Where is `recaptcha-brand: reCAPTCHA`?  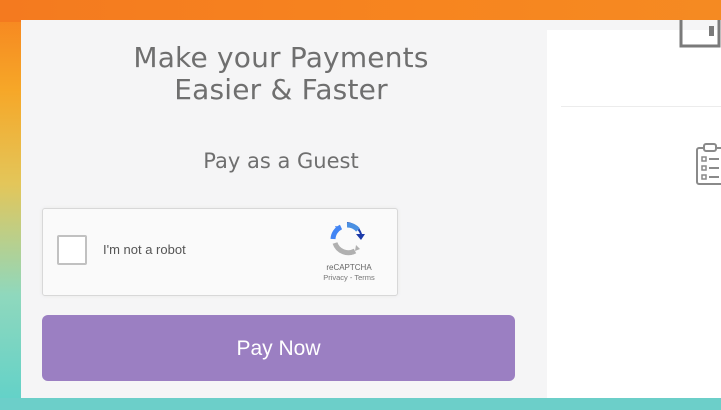 recaptcha-brand: reCAPTCHA is located at coordinates (349, 267).